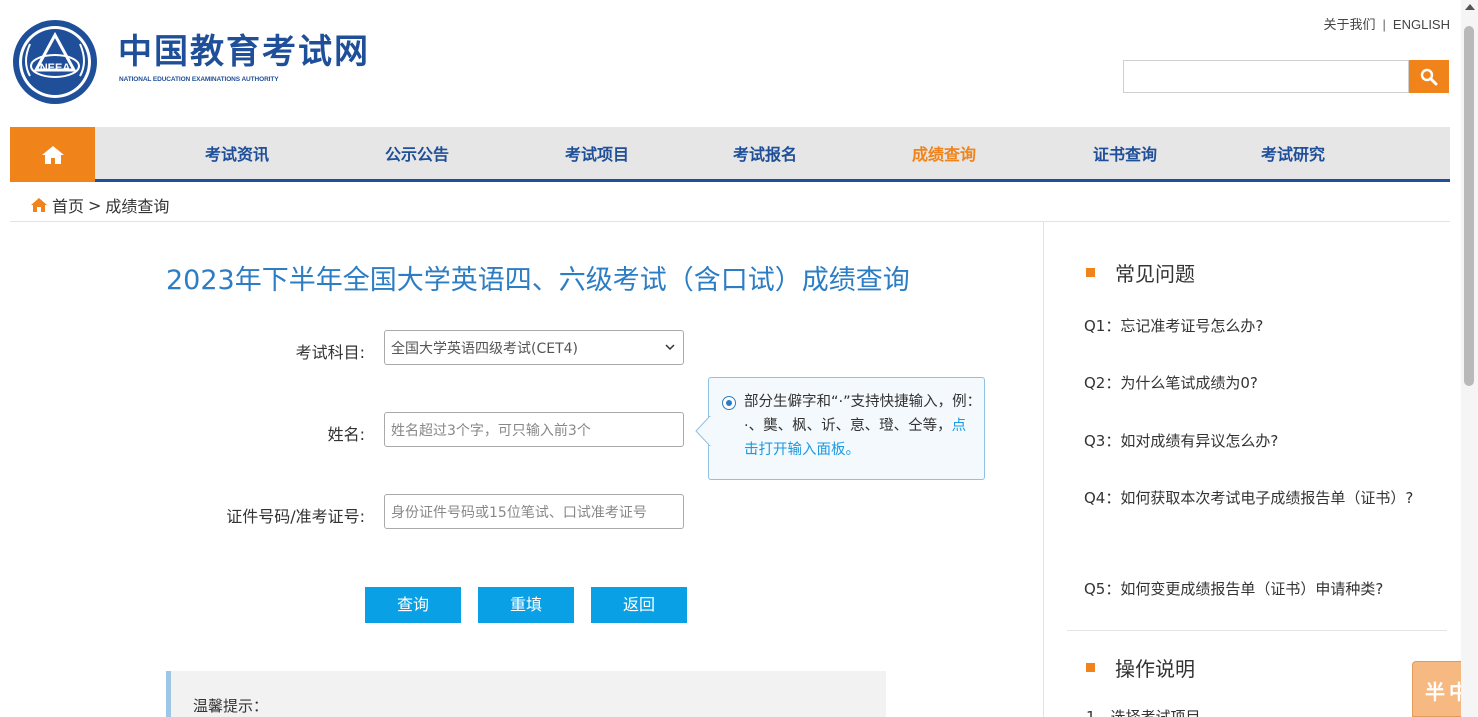 The width and height of the screenshot is (1478, 717). Describe the element at coordinates (244, 52) in the screenshot. I see `site-logo-cn: 中国教育考试网` at that location.